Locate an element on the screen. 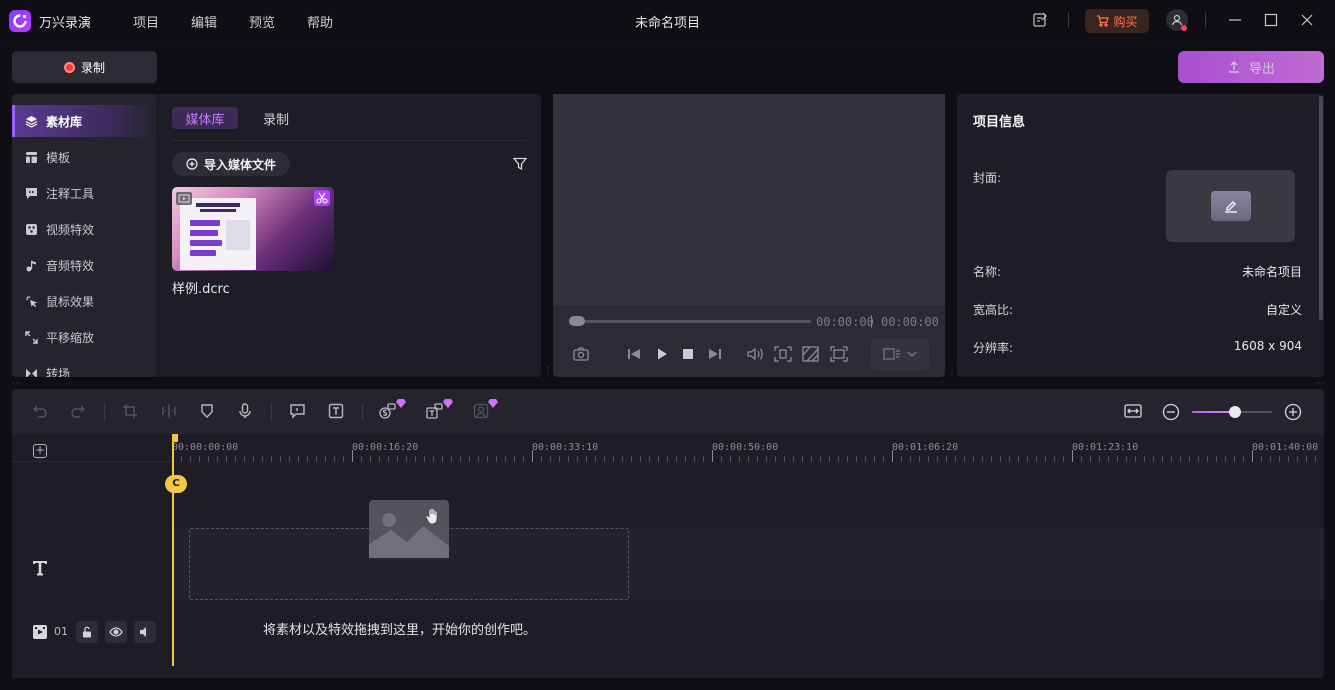 This screenshot has width=1335, height=690. sidebar-item-audio-effects: 音频特效 is located at coordinates (84, 265).